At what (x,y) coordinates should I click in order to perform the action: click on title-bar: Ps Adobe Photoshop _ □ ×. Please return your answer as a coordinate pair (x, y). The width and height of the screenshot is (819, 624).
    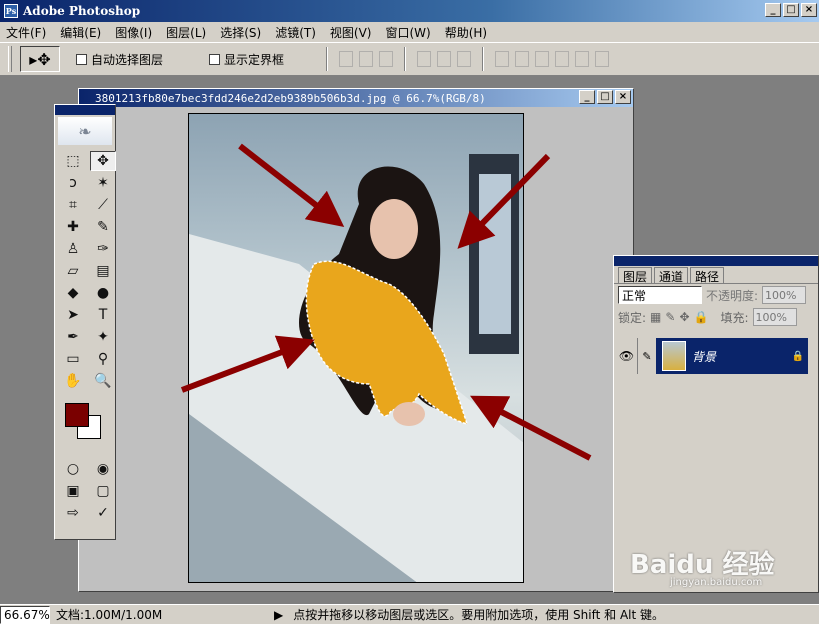
    Looking at the image, I should click on (409, 11).